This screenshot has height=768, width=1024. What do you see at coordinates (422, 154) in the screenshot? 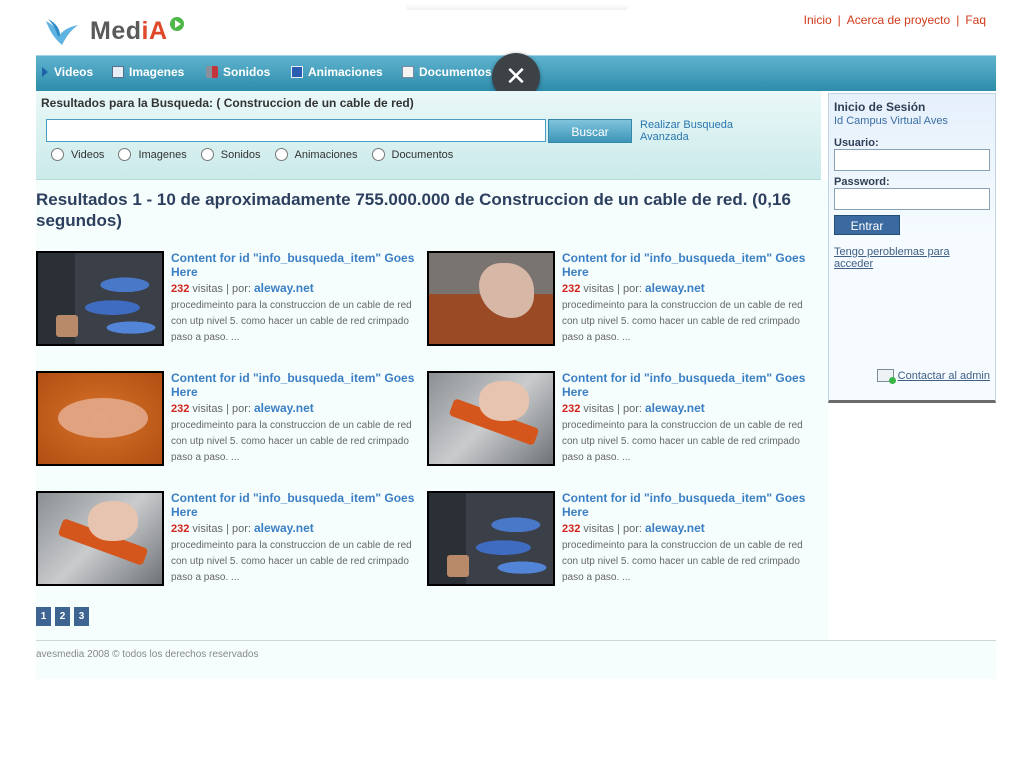
I see `filter-label: Documentos` at bounding box center [422, 154].